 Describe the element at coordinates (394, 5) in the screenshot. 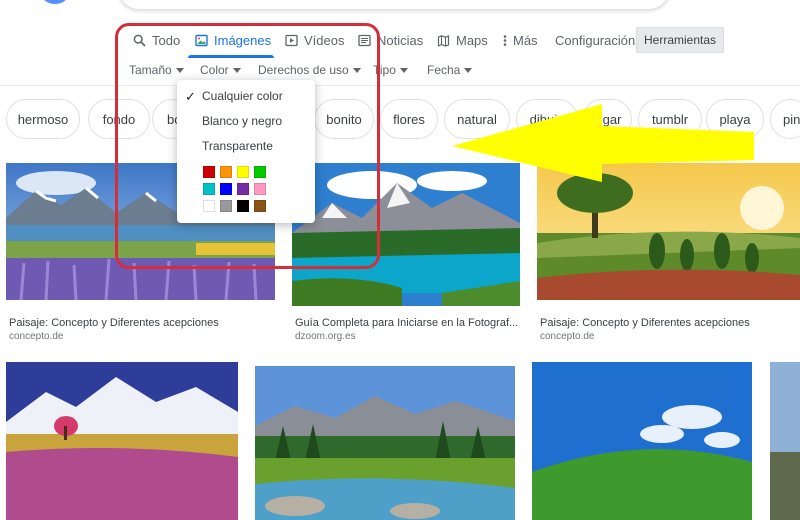

I see `search-box` at that location.